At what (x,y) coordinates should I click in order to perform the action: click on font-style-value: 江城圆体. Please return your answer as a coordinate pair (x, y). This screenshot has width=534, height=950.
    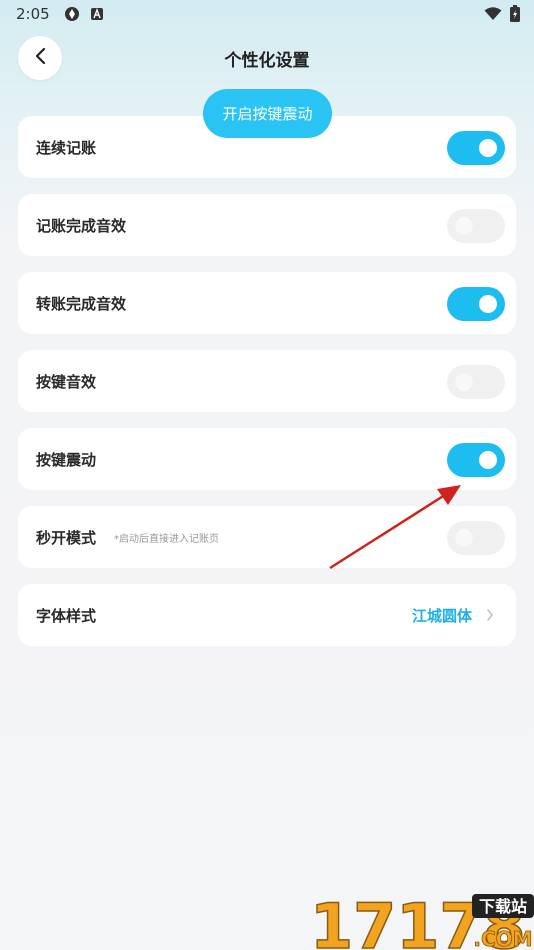
    Looking at the image, I should click on (441, 616).